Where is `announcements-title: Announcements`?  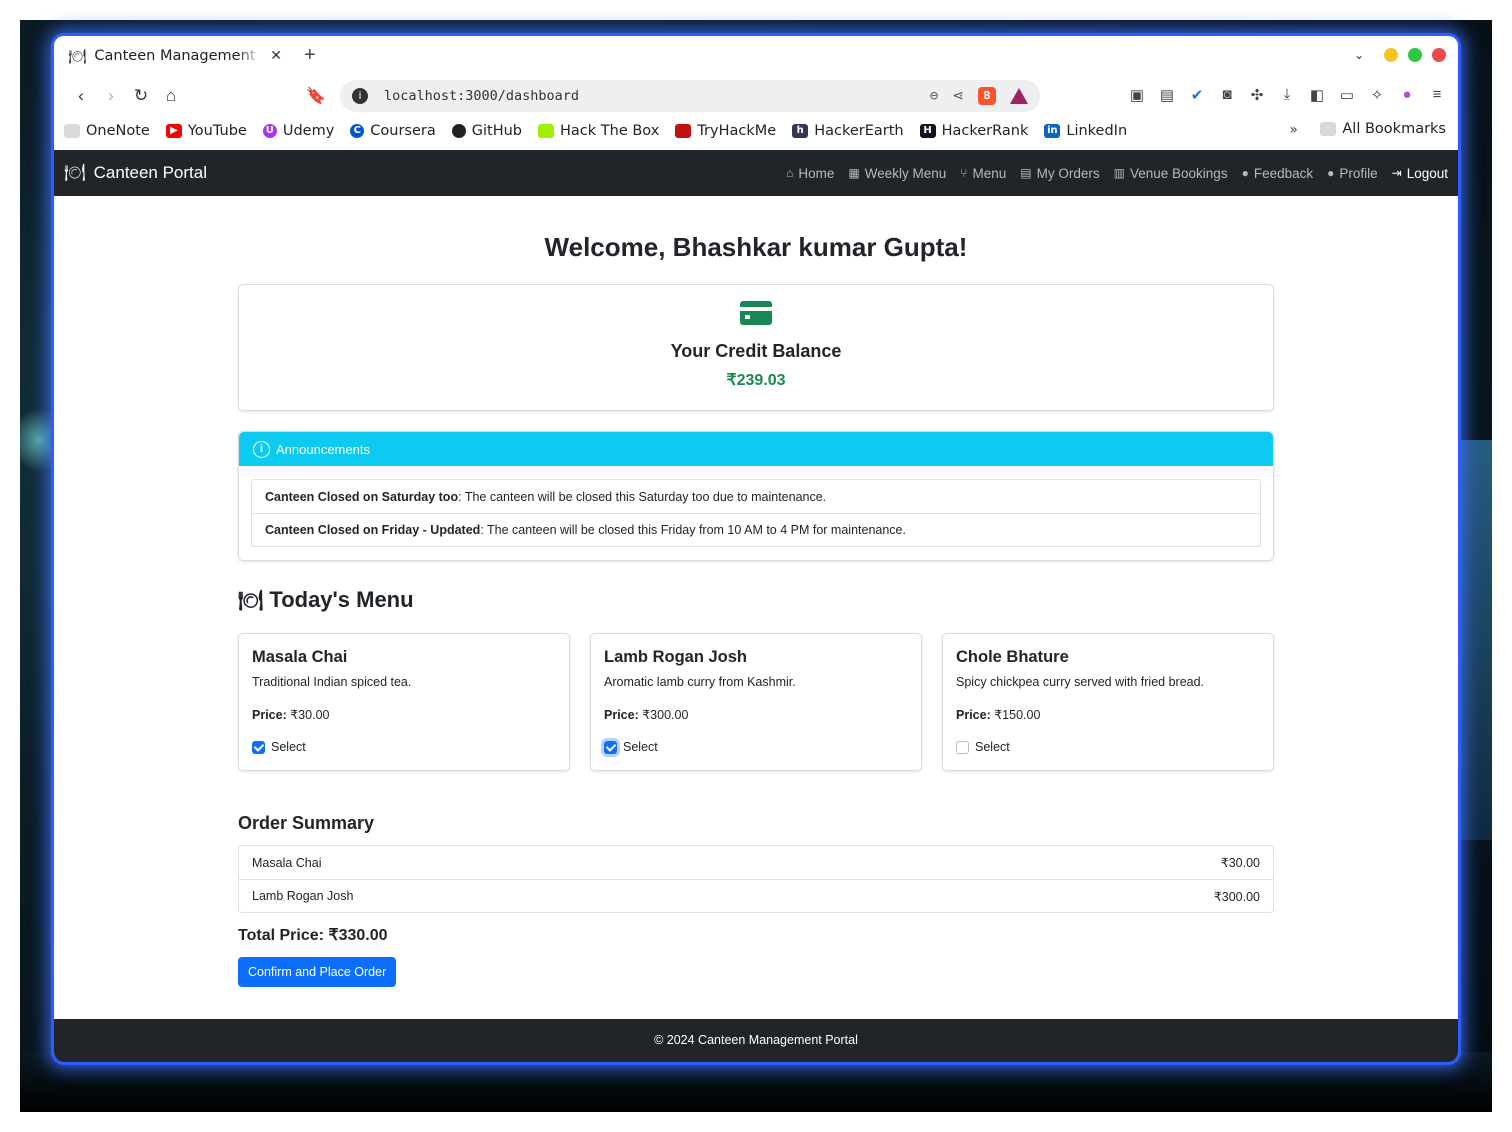
announcements-title: Announcements is located at coordinates (323, 449).